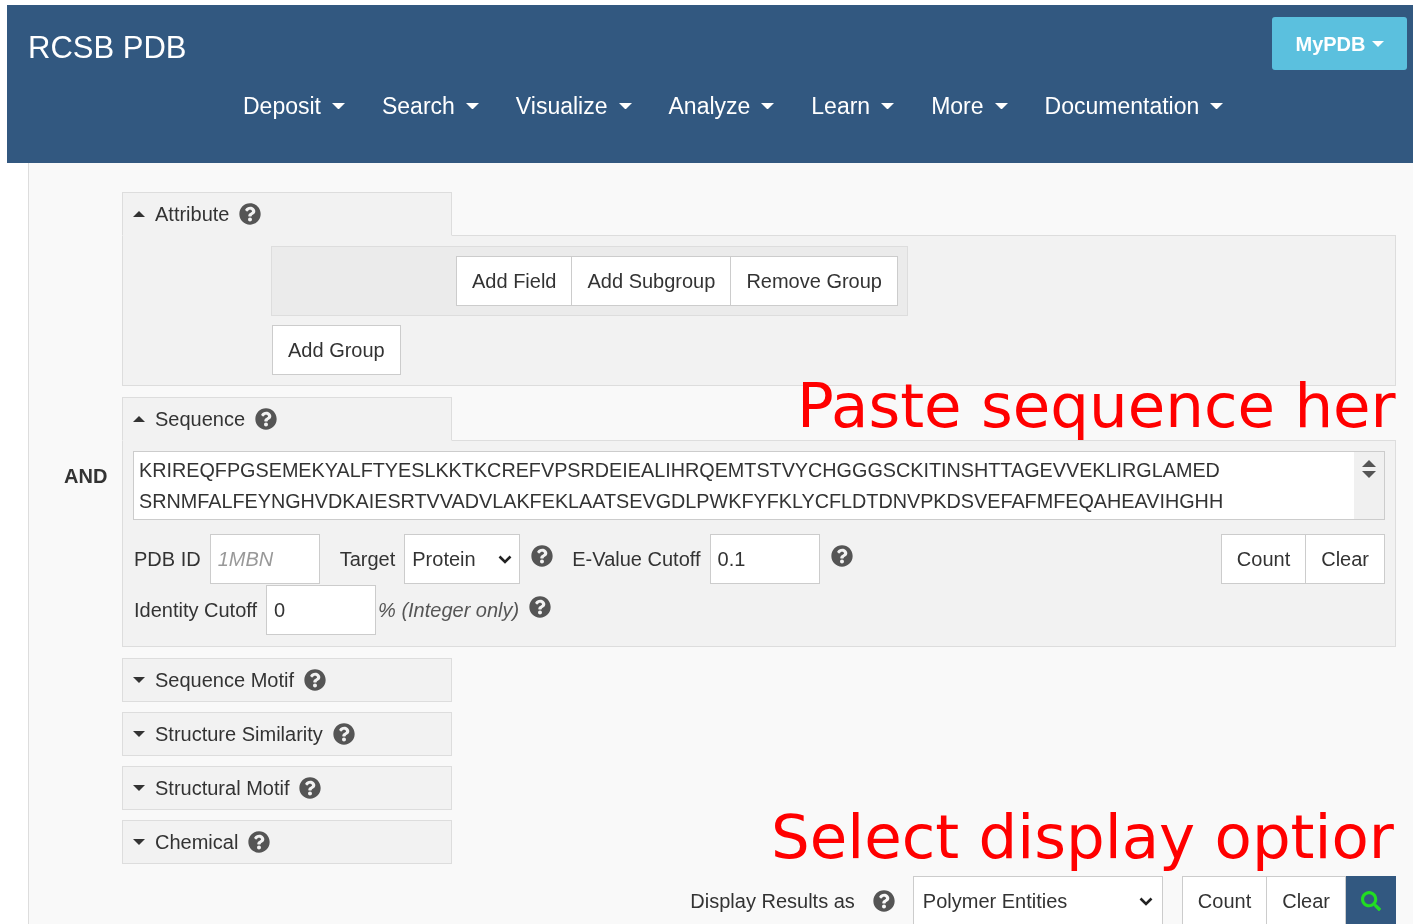  Describe the element at coordinates (636, 559) in the screenshot. I see `field-label: E-Value Cutoff` at that location.